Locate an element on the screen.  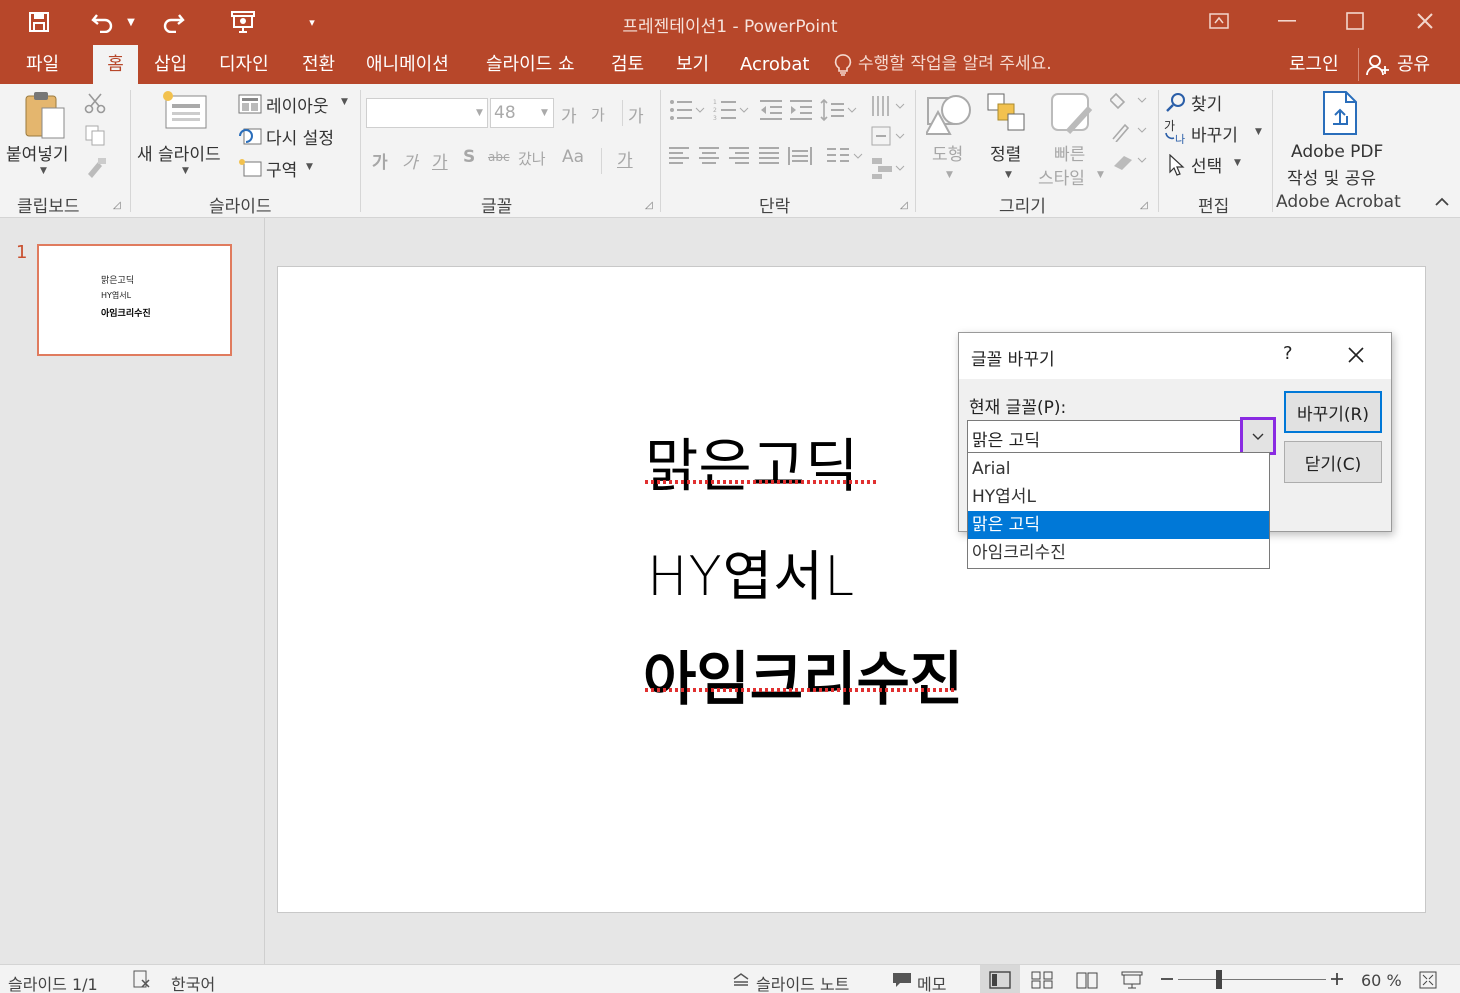
align-left-icon is located at coordinates (679, 156).